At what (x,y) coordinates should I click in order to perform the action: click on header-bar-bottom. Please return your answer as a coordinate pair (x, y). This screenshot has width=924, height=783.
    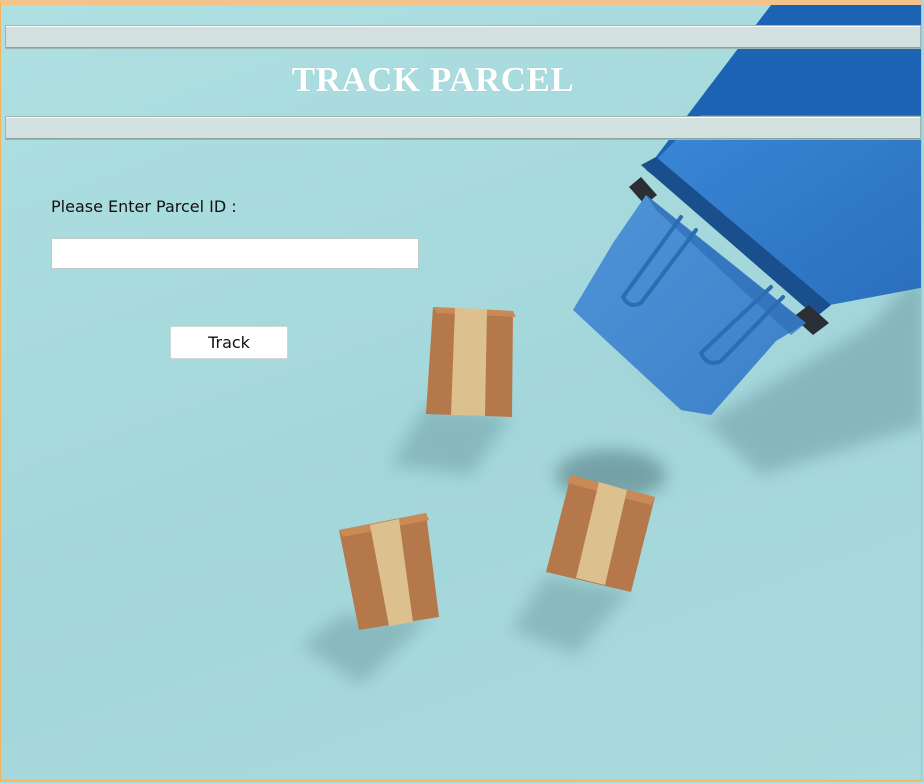
    Looking at the image, I should click on (463, 128).